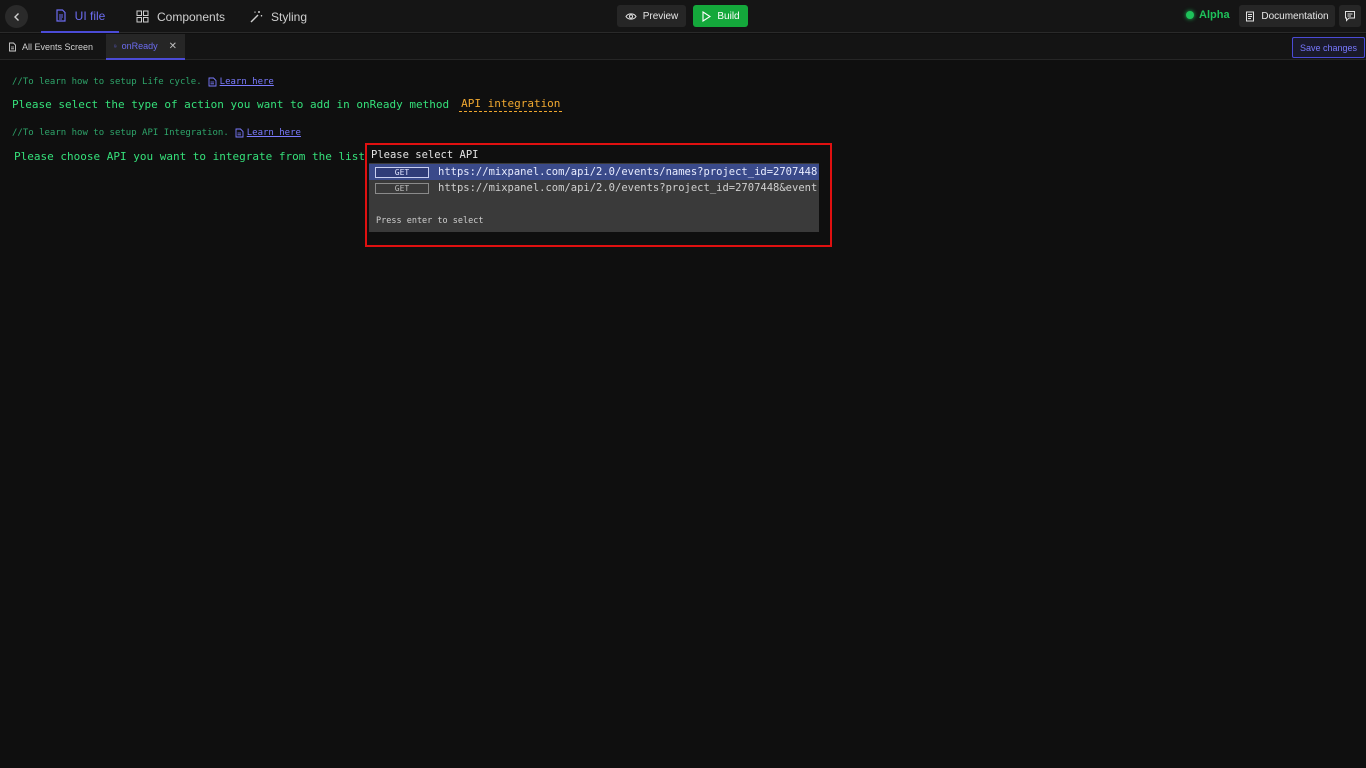  What do you see at coordinates (191, 16) in the screenshot?
I see `tab-components-label: Components` at bounding box center [191, 16].